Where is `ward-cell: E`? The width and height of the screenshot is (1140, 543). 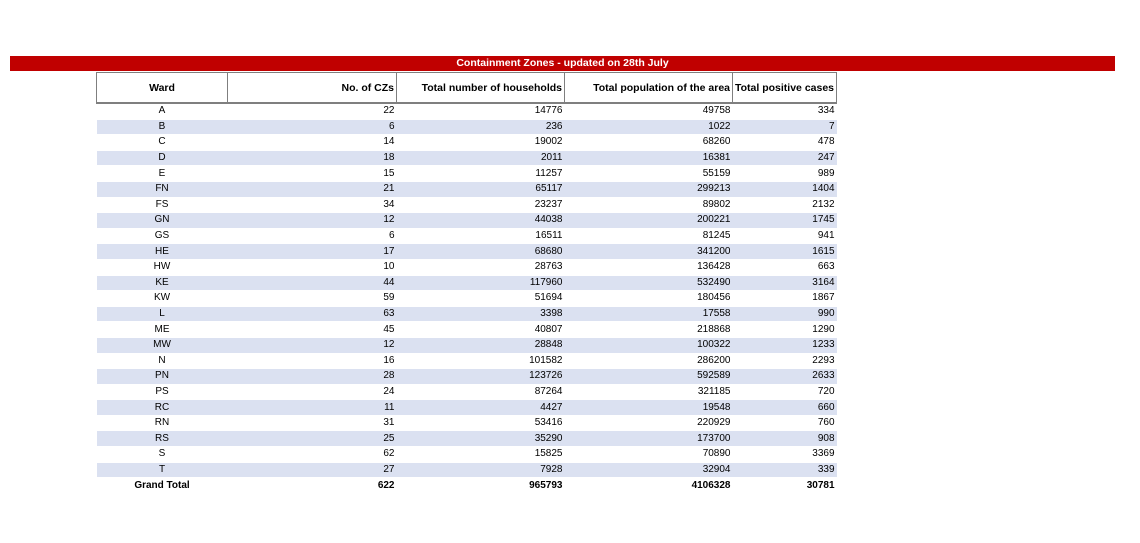 ward-cell: E is located at coordinates (162, 173).